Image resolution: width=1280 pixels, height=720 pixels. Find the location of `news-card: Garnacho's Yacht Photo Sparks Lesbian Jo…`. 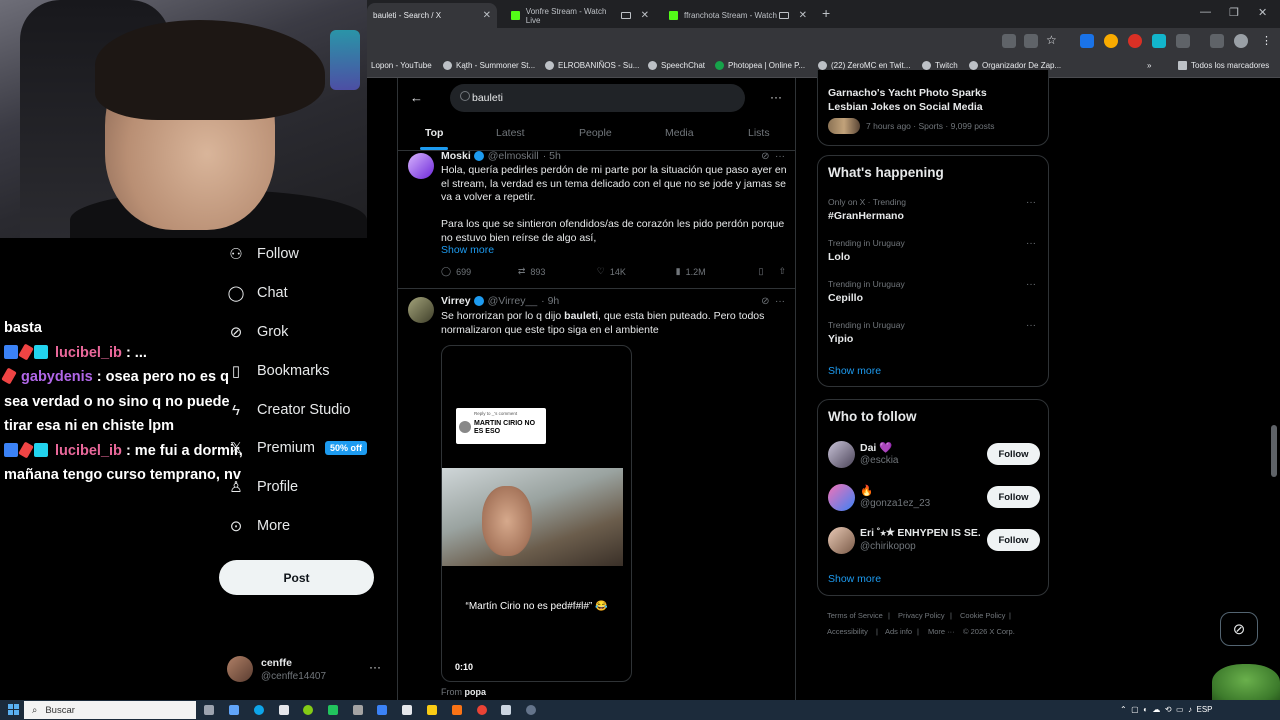

news-card: Garnacho's Yacht Photo Sparks Lesbian Jo… is located at coordinates (933, 108).